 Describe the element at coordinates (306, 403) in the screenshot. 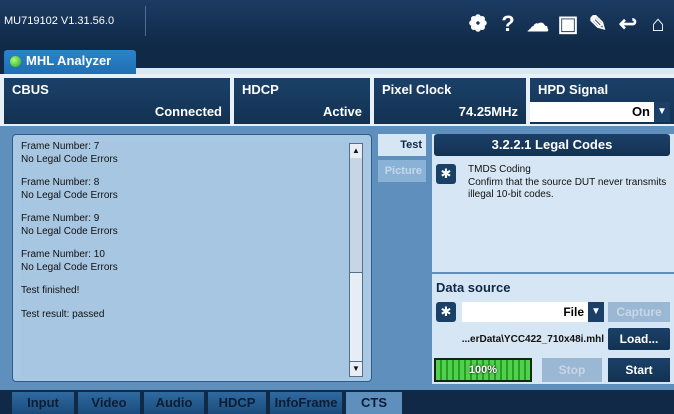

I see `tab-infoframe: InfoFrame` at that location.